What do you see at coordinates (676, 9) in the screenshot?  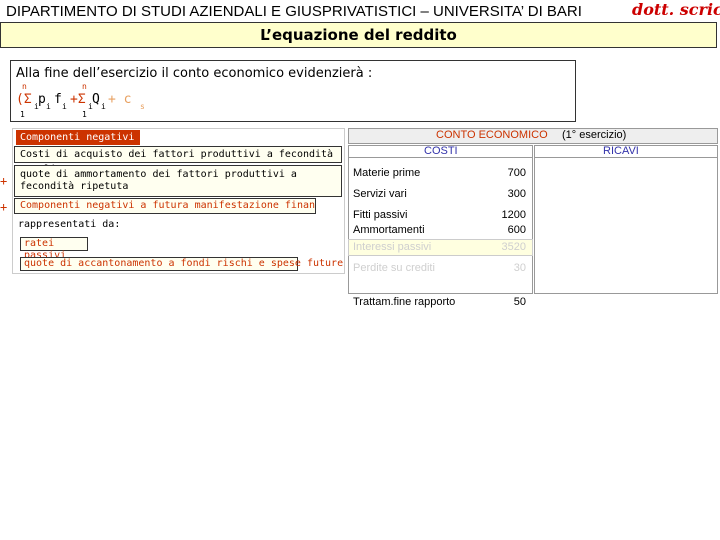 I see `author-label: dott. scricco` at bounding box center [676, 9].